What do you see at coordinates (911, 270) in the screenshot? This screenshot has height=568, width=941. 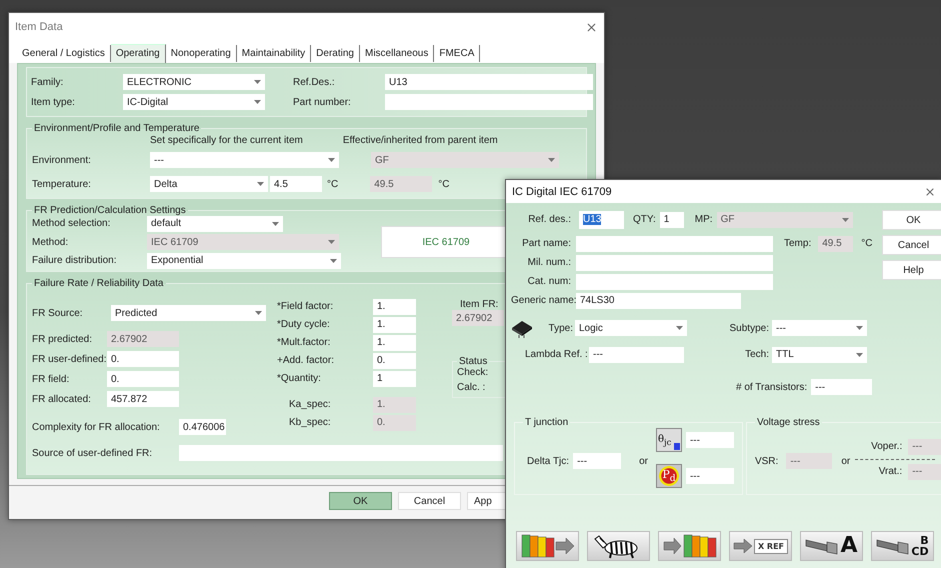 I see `dialog-button: Help` at bounding box center [911, 270].